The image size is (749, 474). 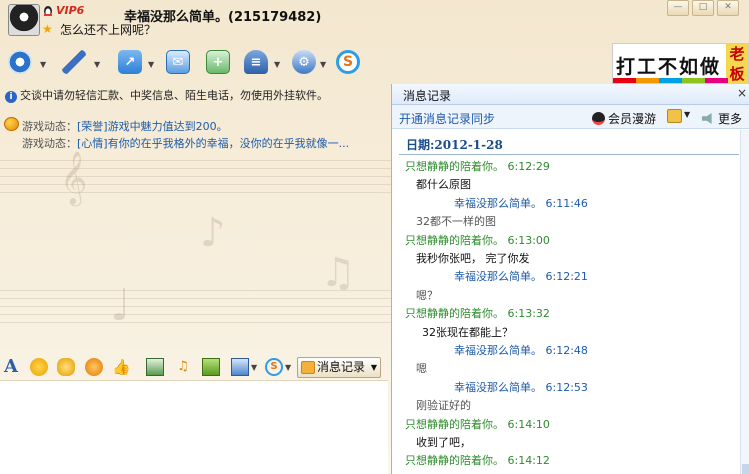 I want to click on game-status-row: 游戏动态：[荣誉]游戏中魅力值达到200。, so click(x=125, y=126).